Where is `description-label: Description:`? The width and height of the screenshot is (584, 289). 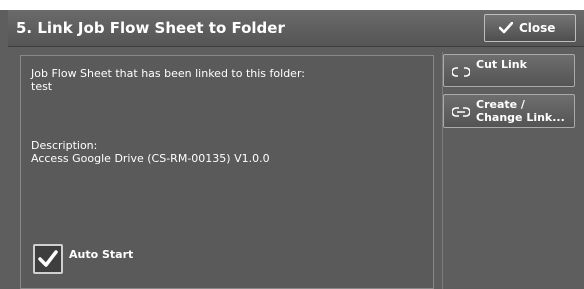 description-label: Description: is located at coordinates (64, 145).